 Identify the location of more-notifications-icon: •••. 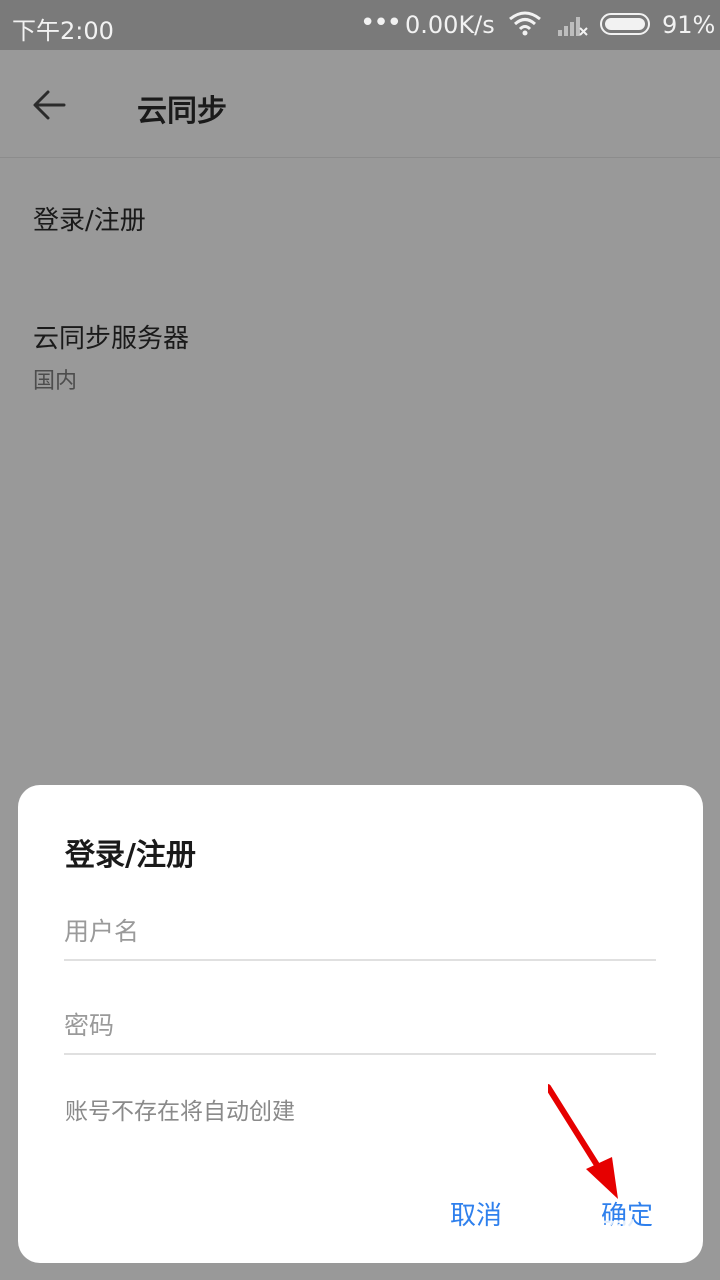
(381, 23).